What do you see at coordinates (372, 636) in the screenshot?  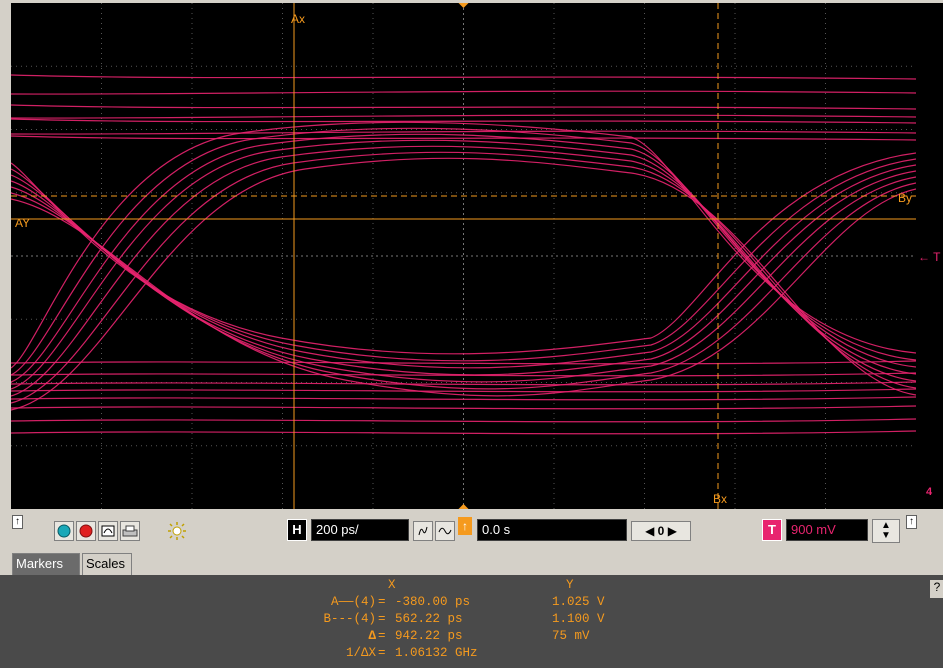 I see `readout-label-delta: Δ` at bounding box center [372, 636].